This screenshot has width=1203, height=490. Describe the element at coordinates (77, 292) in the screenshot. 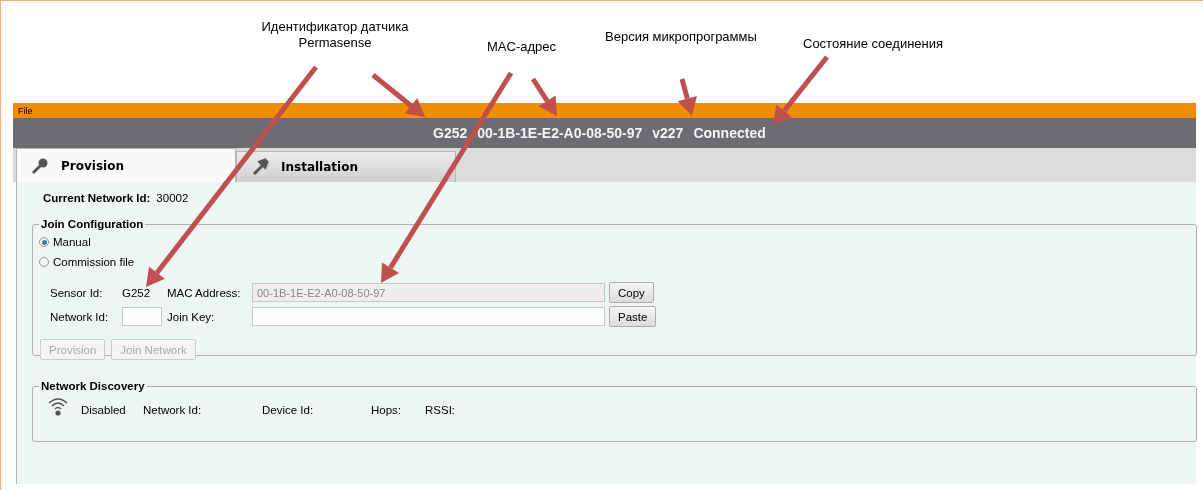

I see `field-label: Sensor Id:` at that location.